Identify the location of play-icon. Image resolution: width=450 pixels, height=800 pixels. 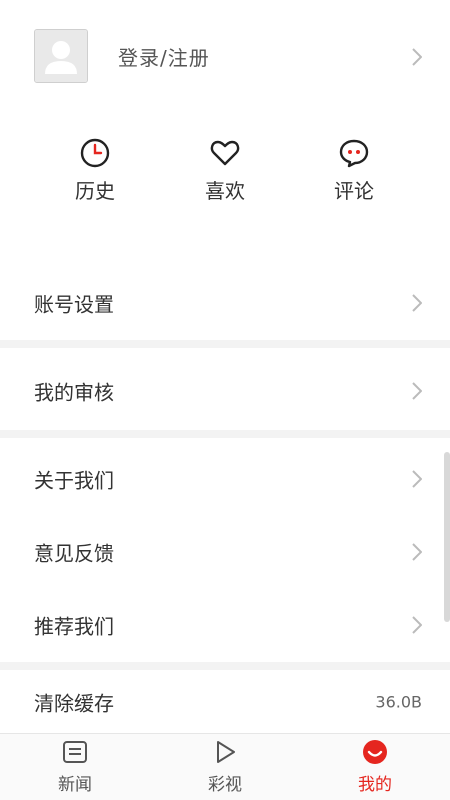
(226, 752).